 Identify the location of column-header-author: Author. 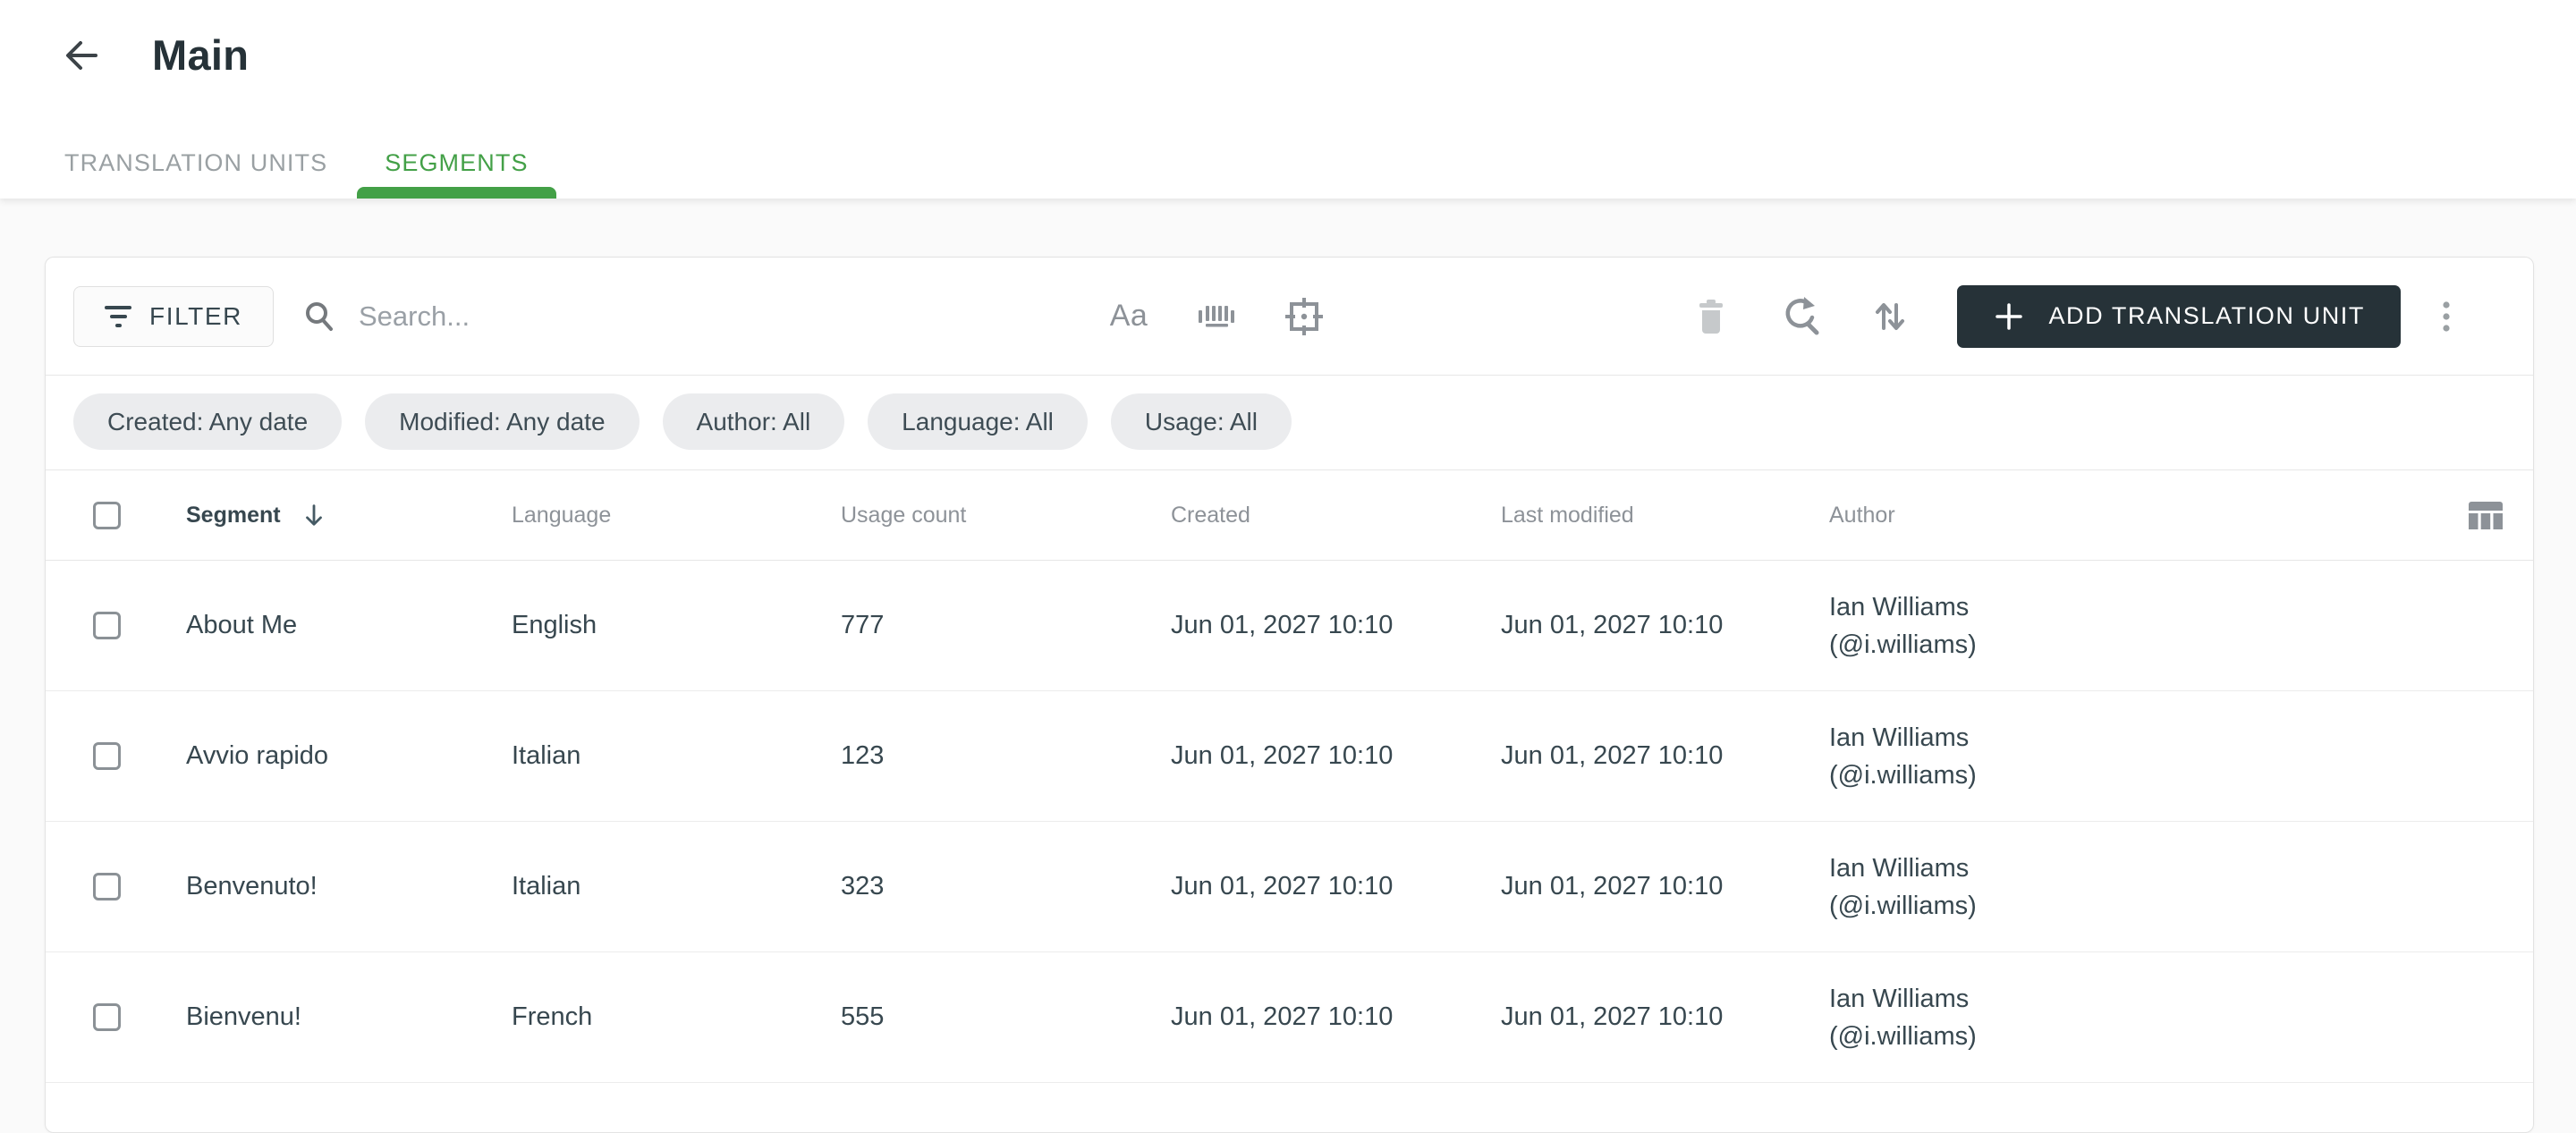
(2123, 515).